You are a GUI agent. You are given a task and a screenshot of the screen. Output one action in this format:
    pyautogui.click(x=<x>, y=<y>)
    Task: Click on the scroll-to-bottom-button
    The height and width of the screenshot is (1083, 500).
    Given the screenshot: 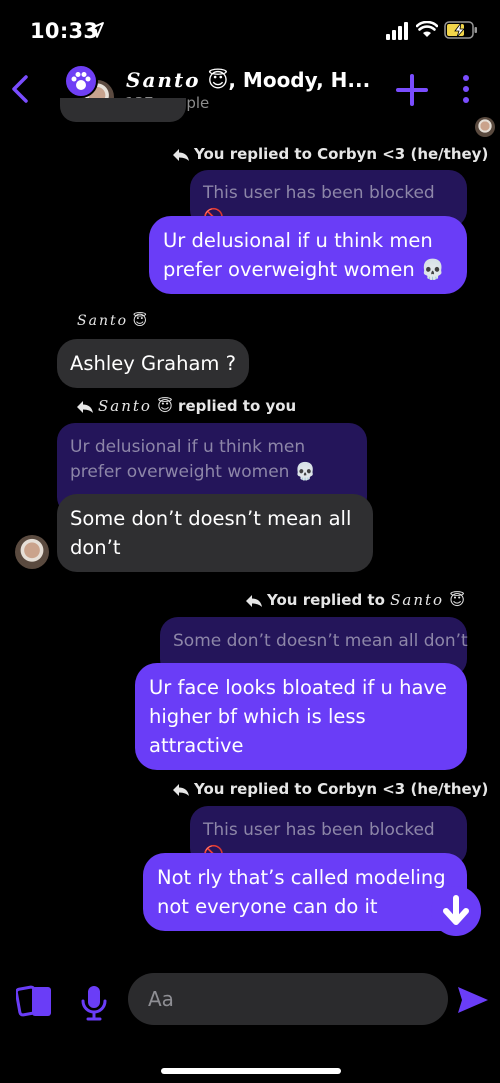 What is the action you would take?
    pyautogui.click(x=456, y=911)
    